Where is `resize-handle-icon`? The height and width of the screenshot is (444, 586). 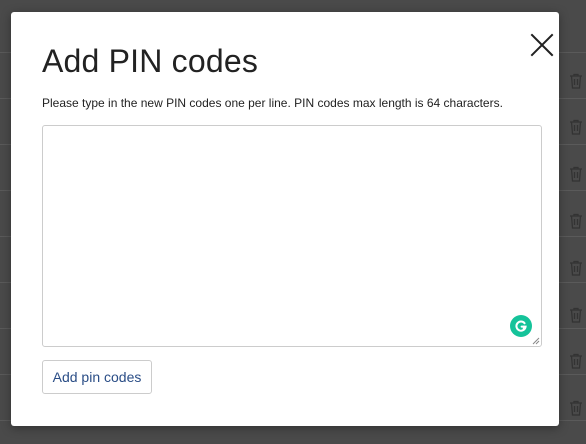
resize-handle-icon is located at coordinates (536, 341).